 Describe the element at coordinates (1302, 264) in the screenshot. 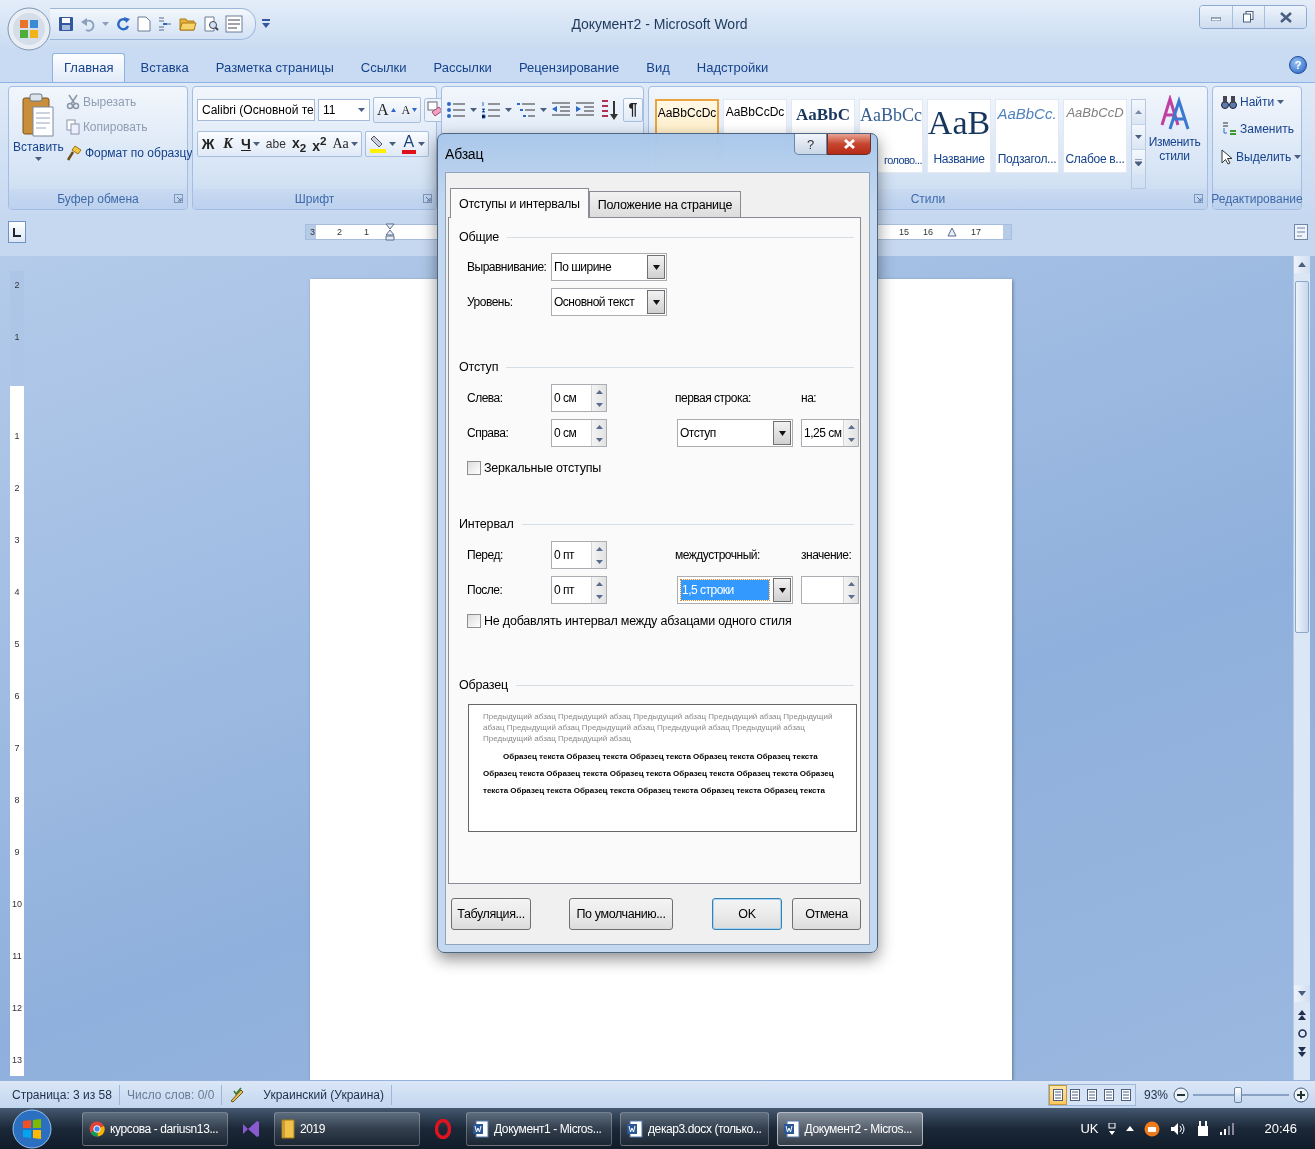

I see `scroll-up-icon` at that location.